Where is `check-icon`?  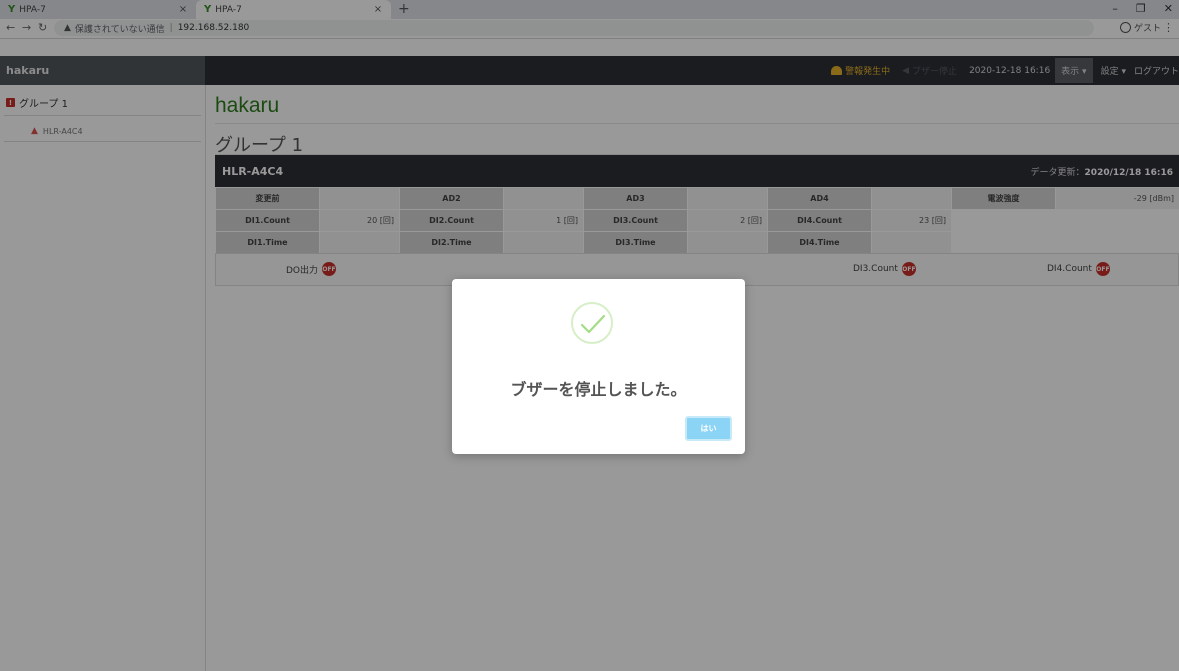 check-icon is located at coordinates (592, 323).